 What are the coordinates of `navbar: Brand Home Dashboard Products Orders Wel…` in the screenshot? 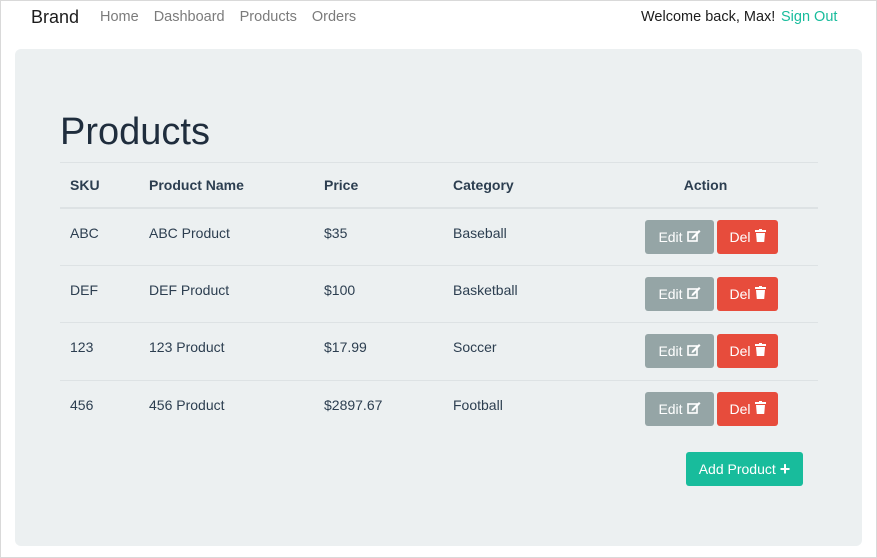 It's located at (438, 18).